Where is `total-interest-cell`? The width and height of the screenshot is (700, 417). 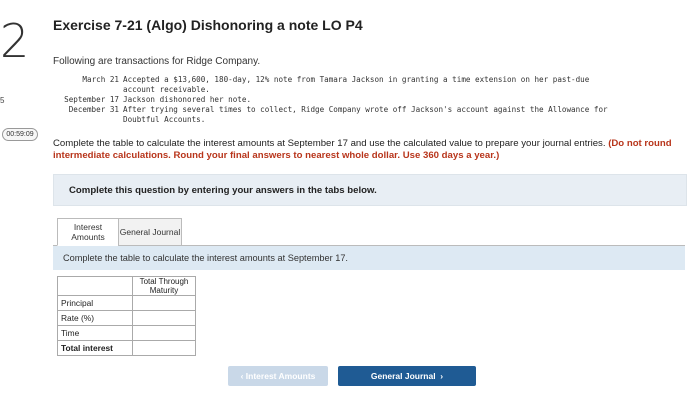
total-interest-cell is located at coordinates (164, 348).